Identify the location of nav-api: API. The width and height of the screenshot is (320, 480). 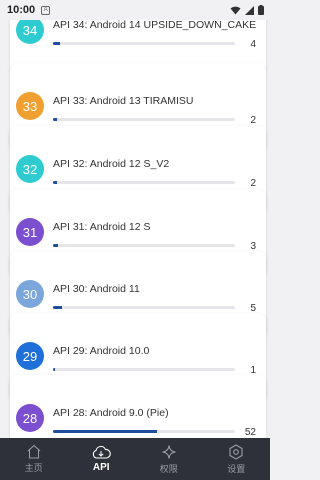
(102, 459).